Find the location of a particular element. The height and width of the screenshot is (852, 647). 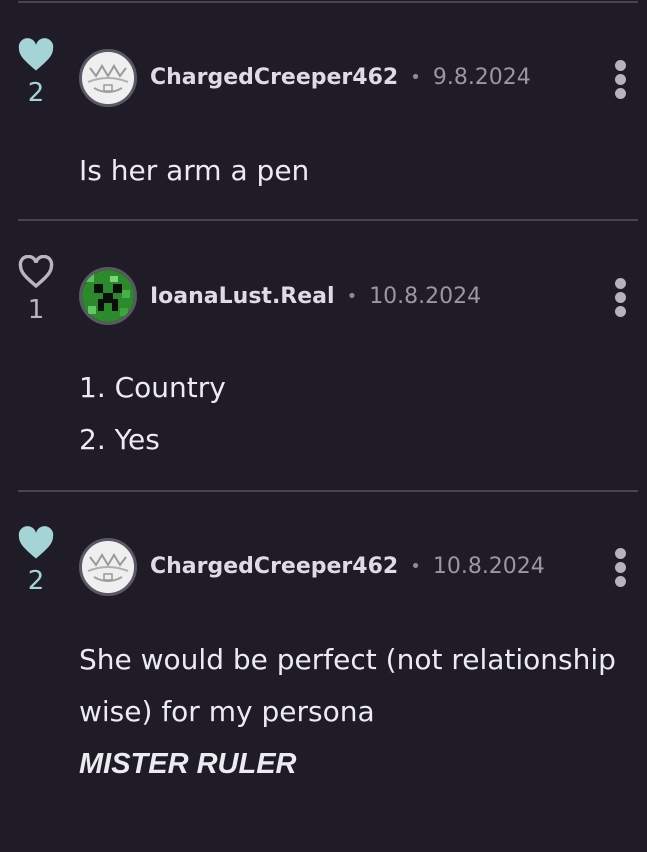

like-button: 1 is located at coordinates (36, 290).